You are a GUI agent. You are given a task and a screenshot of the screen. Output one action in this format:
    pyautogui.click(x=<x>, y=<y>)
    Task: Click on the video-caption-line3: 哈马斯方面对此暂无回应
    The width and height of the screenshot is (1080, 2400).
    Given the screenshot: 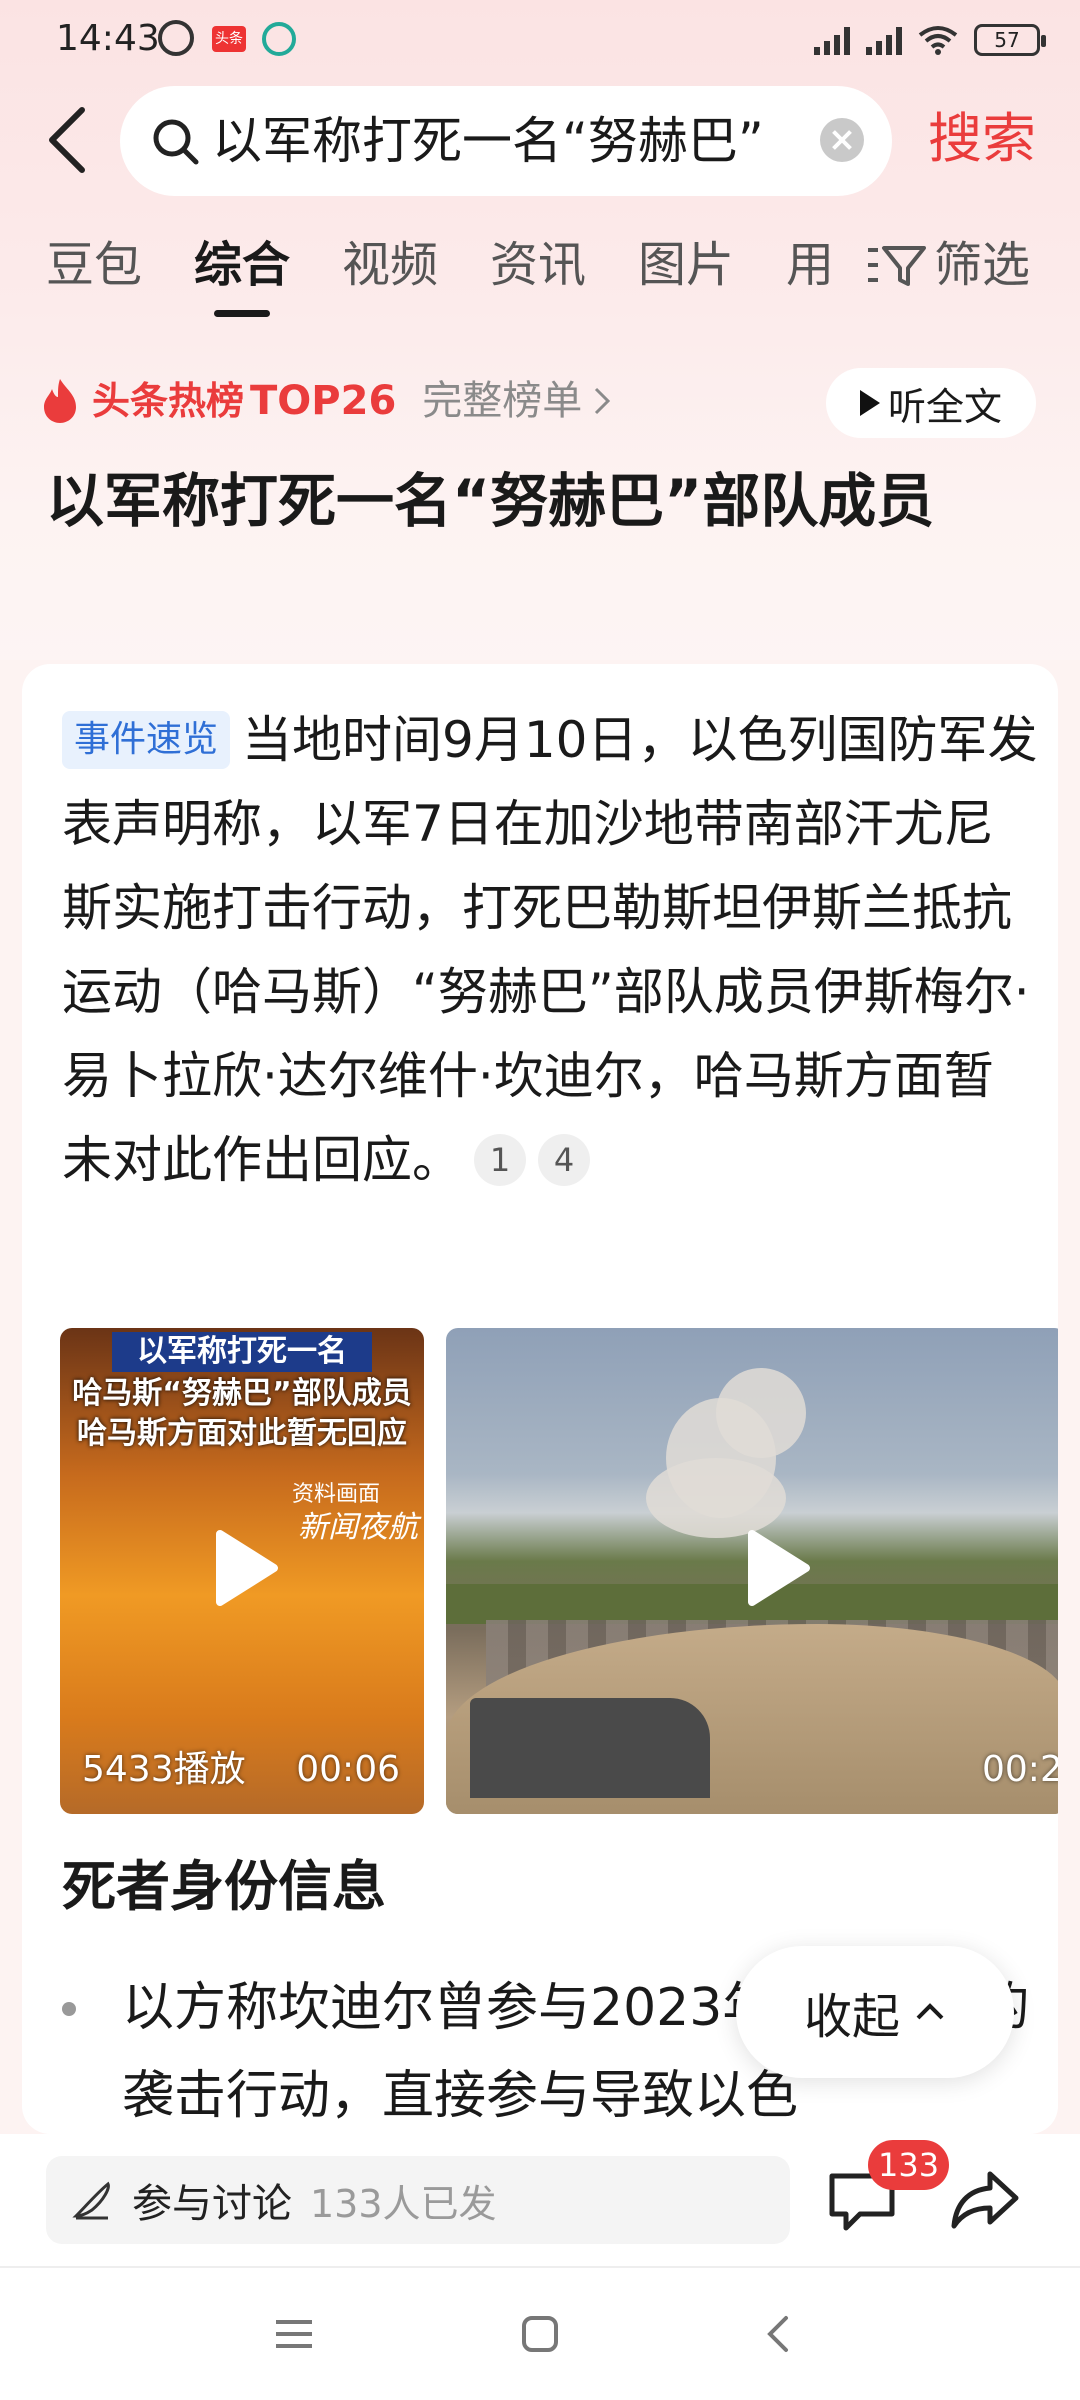 What is the action you would take?
    pyautogui.click(x=242, y=1433)
    